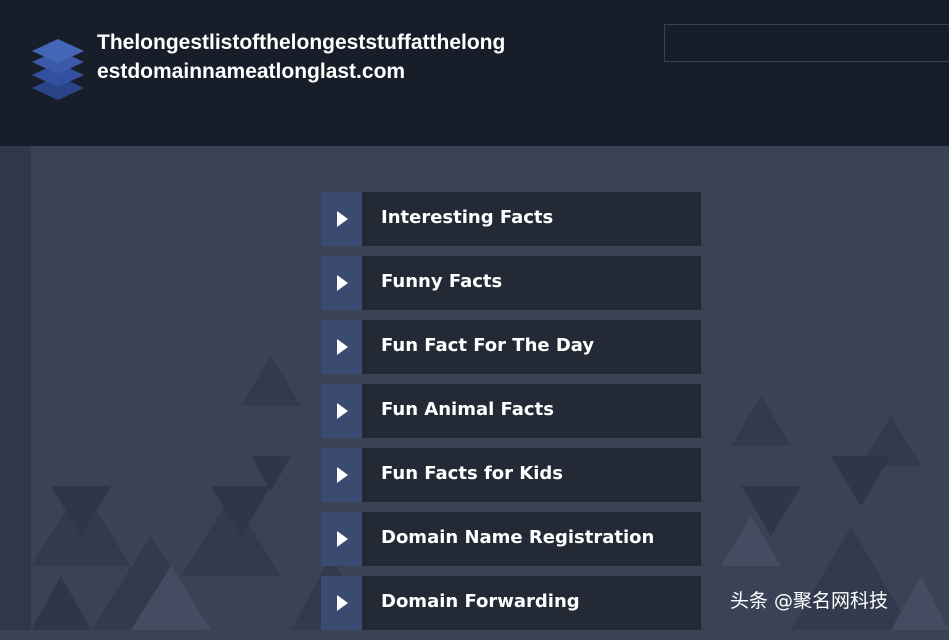 This screenshot has height=640, width=949. Describe the element at coordinates (531, 219) in the screenshot. I see `menu-item-label: Interesting Facts` at that location.